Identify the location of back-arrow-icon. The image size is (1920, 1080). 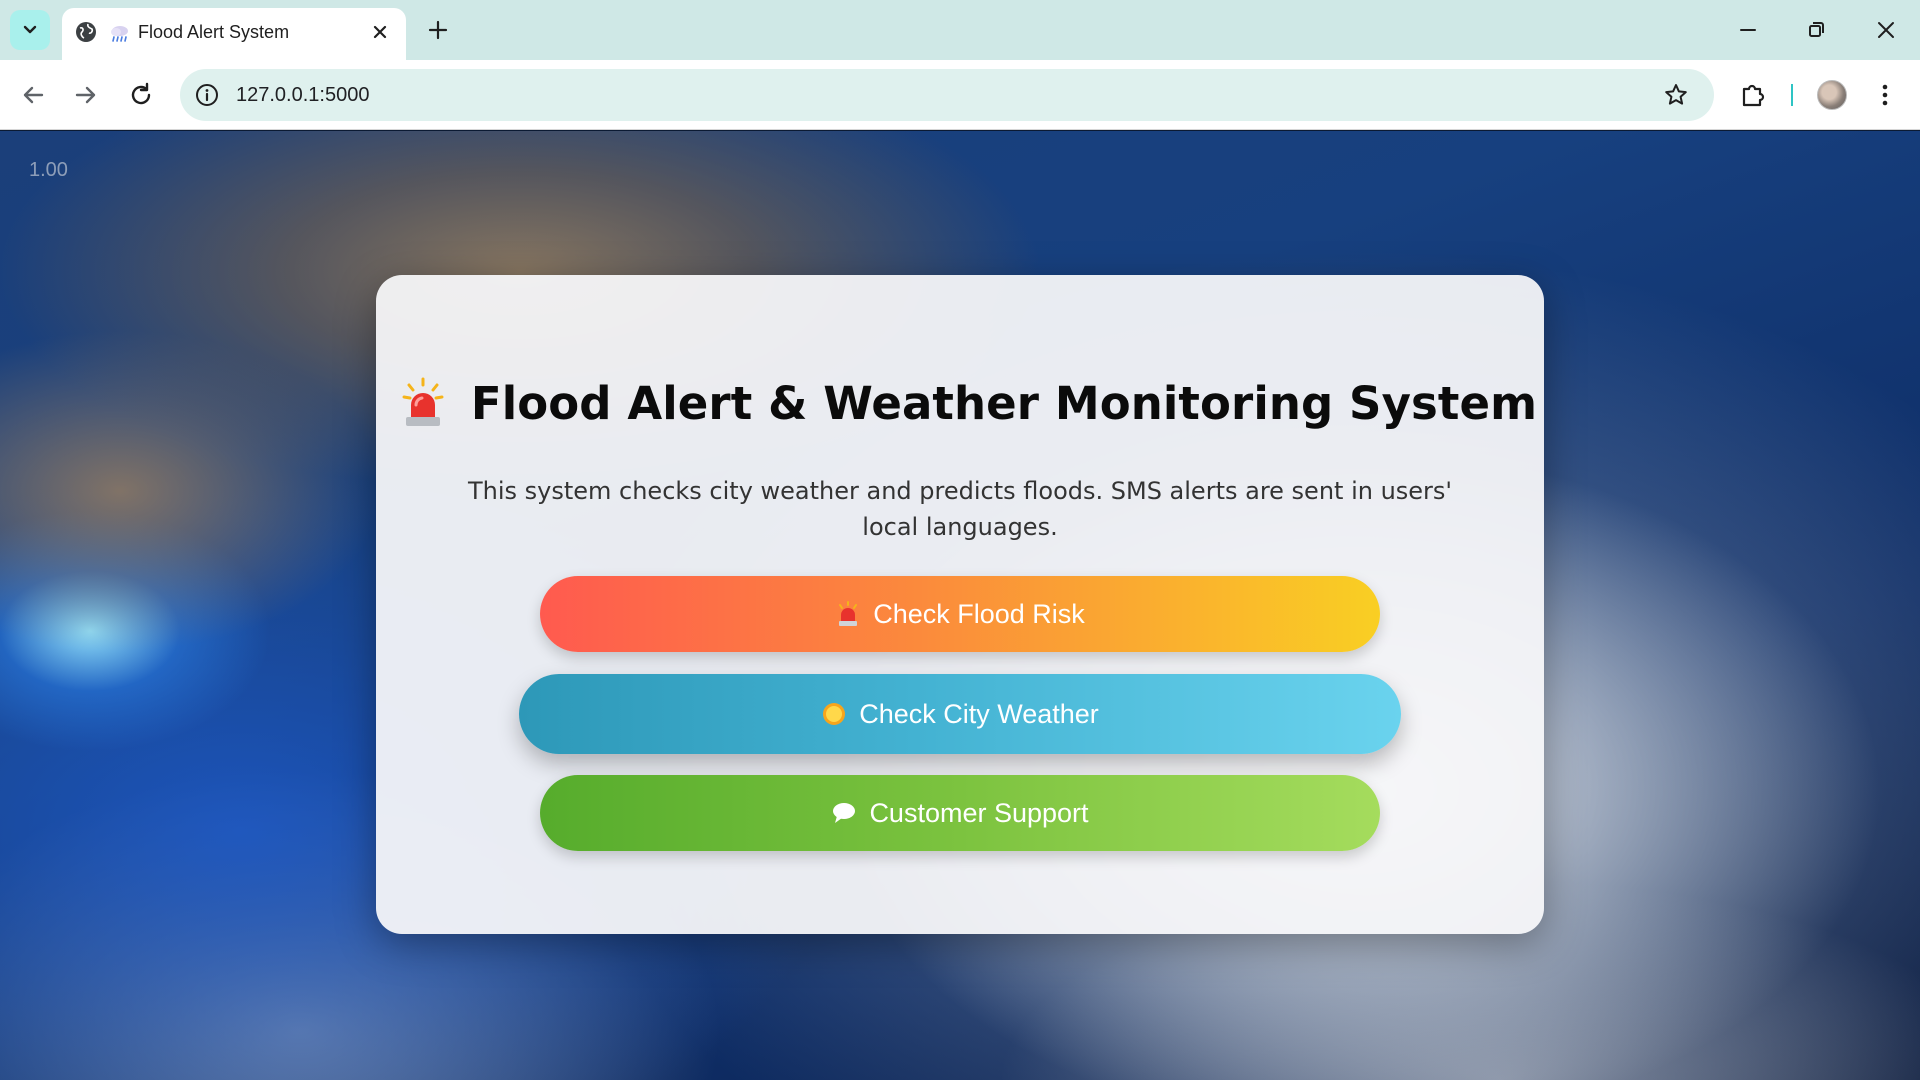
(33, 95).